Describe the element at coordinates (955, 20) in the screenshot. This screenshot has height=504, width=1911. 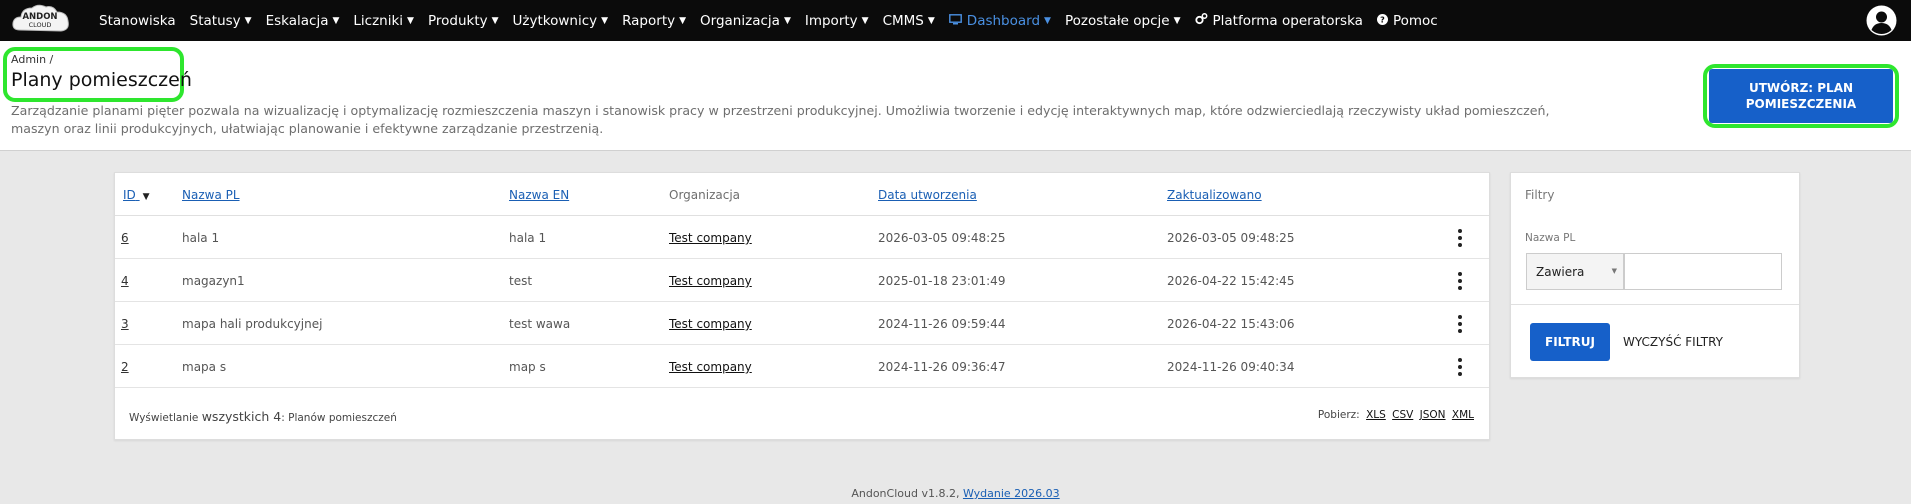
I see `monitor-icon` at that location.